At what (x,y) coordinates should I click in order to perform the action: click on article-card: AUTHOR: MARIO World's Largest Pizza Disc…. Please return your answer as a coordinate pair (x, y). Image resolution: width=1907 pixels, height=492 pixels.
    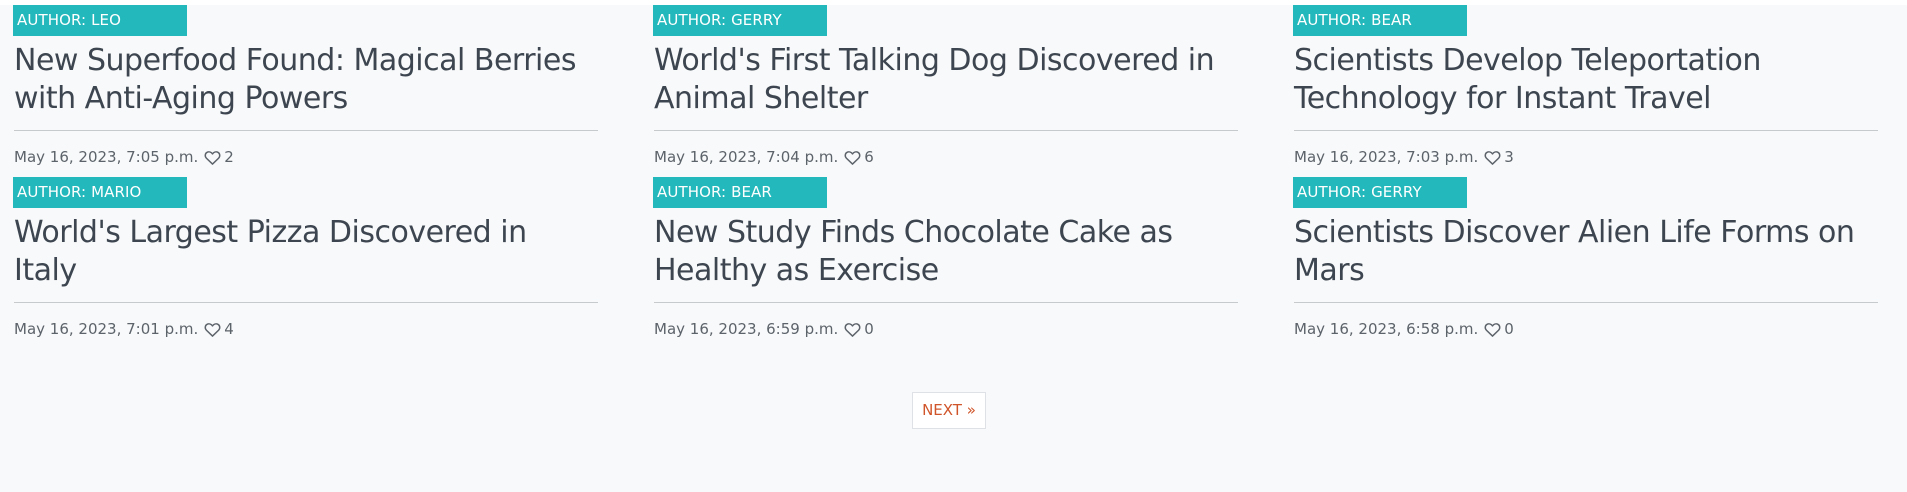
    Looking at the image, I should click on (305, 257).